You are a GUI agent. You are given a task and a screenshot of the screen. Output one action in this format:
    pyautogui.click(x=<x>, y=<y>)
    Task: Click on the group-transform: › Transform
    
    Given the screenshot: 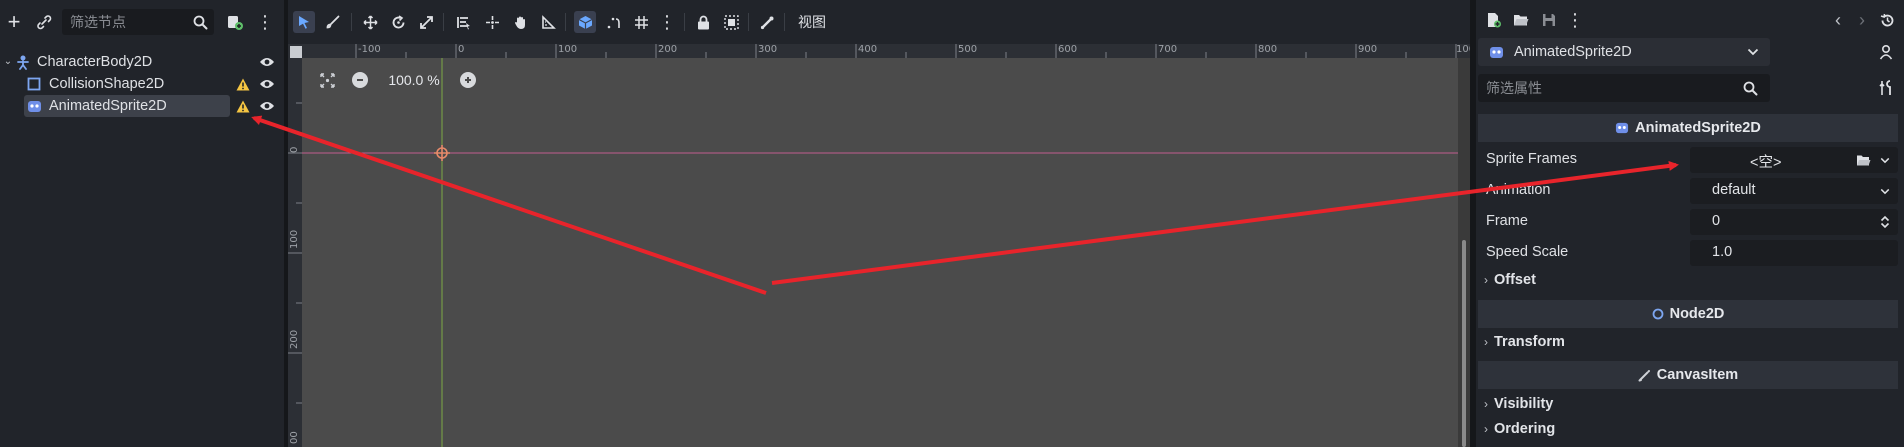 What is the action you would take?
    pyautogui.click(x=1524, y=342)
    